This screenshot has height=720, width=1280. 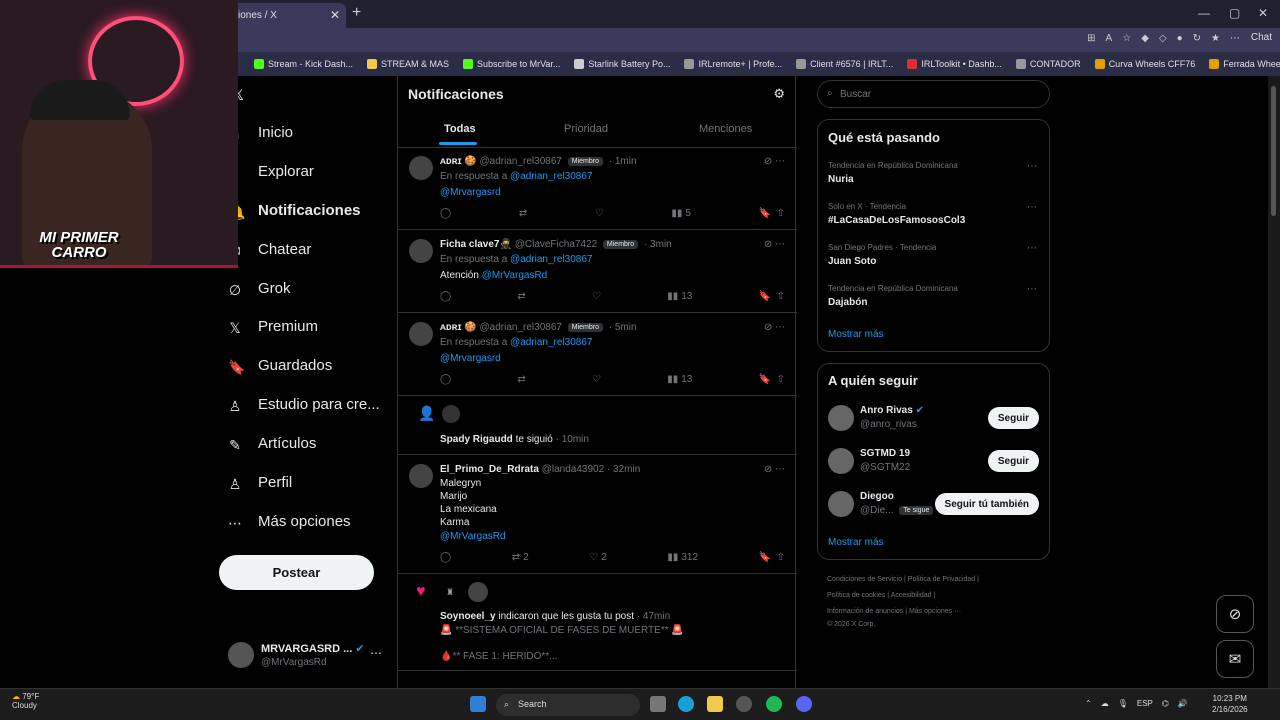 I want to click on footer-links: Política de cookies | Accesibilidad |, so click(x=881, y=595).